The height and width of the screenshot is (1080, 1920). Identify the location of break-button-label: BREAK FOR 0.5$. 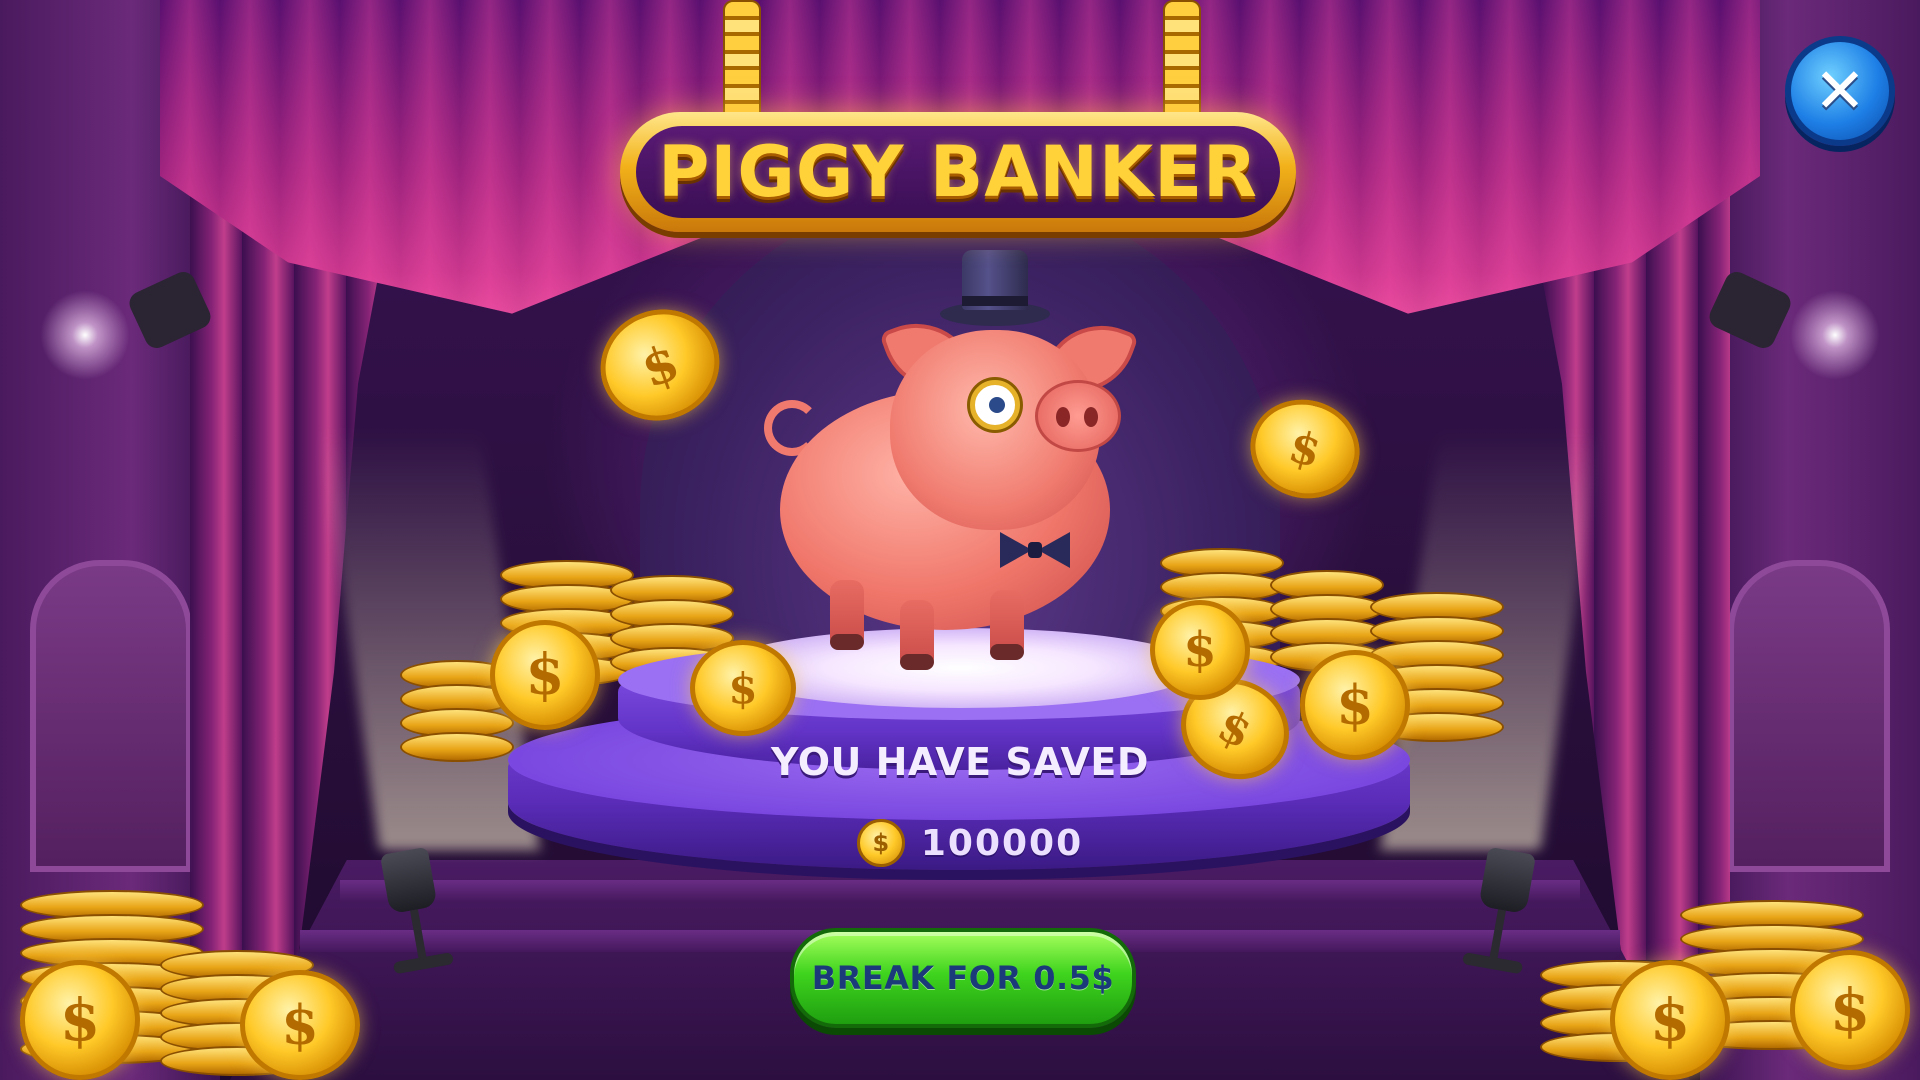
(963, 978).